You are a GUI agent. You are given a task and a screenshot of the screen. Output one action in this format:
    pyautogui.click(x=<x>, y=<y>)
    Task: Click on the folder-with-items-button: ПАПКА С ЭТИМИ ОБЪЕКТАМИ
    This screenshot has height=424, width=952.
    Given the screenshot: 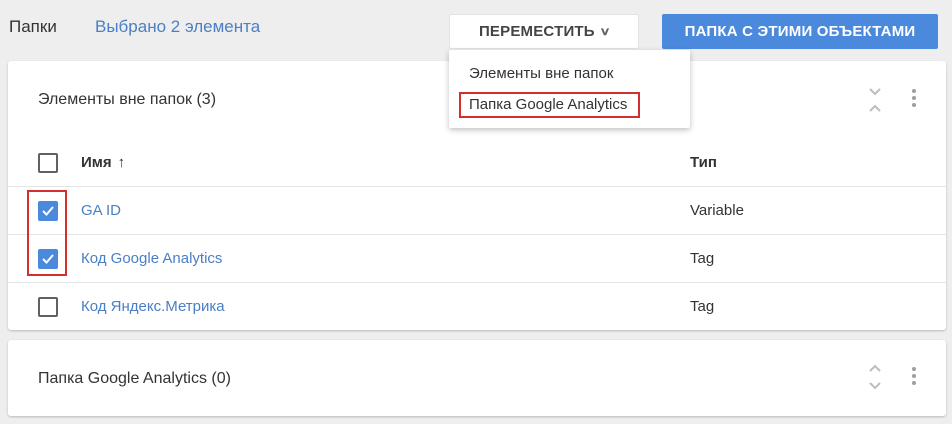 What is the action you would take?
    pyautogui.click(x=800, y=31)
    